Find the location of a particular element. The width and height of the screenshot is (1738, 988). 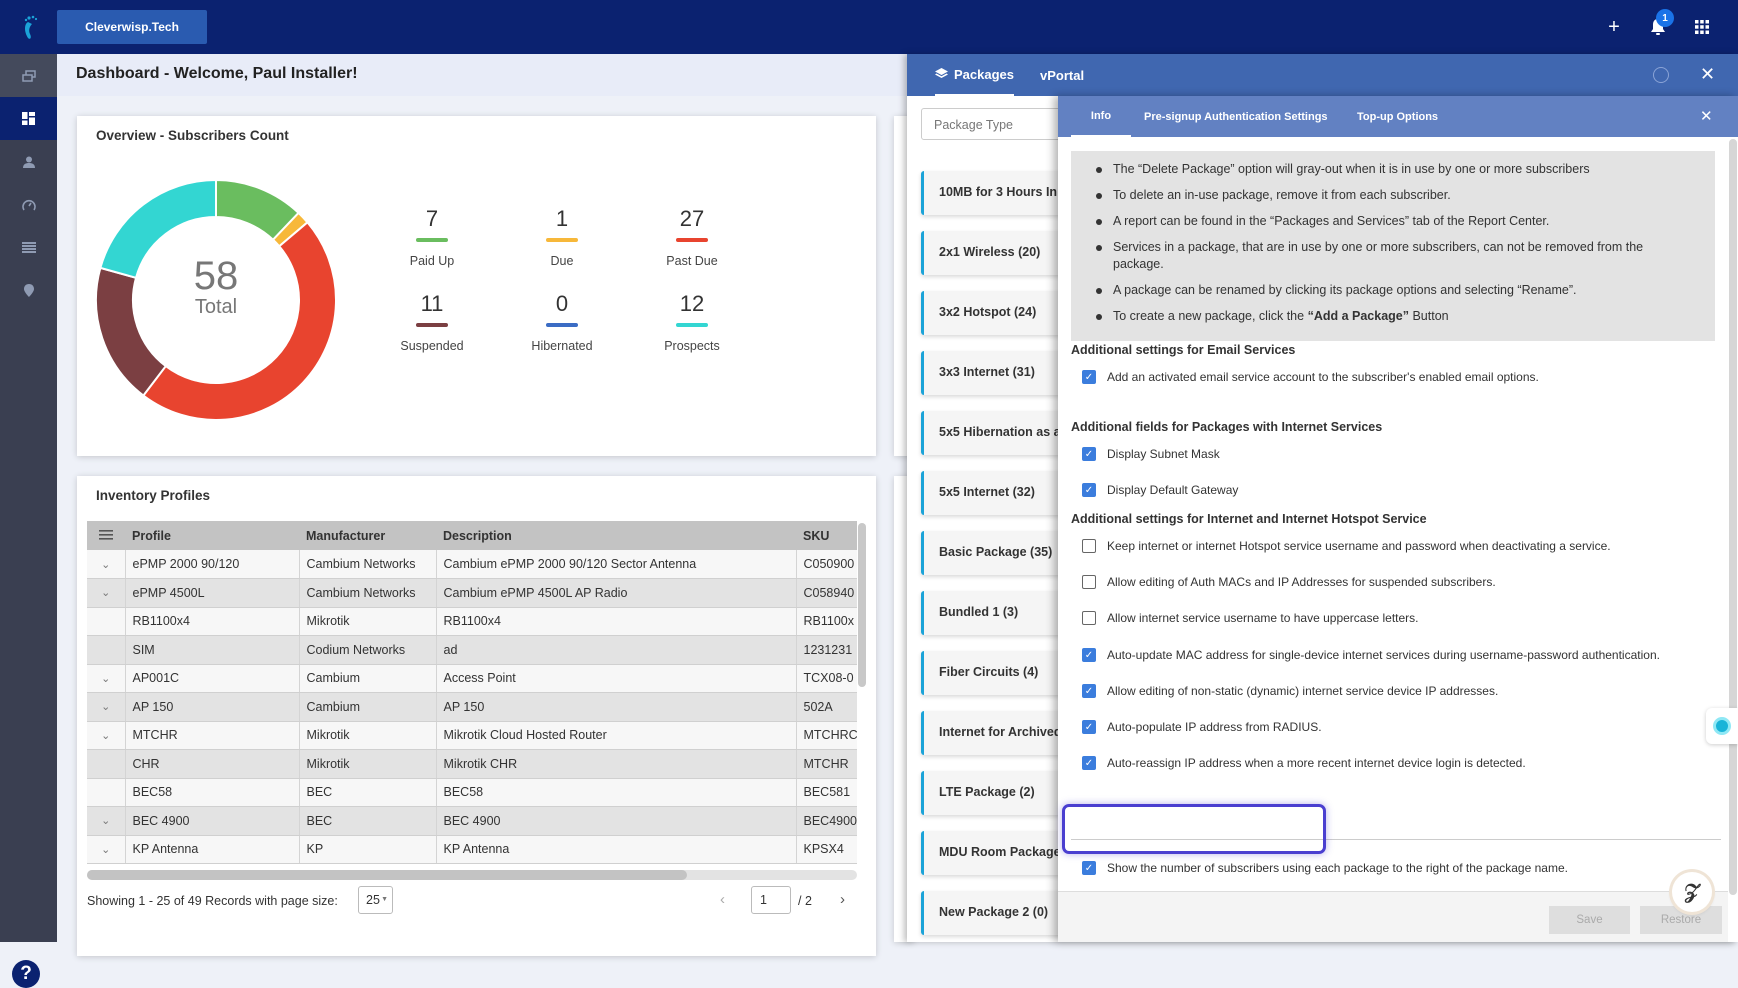

cell-sku: 502A is located at coordinates (826, 707).